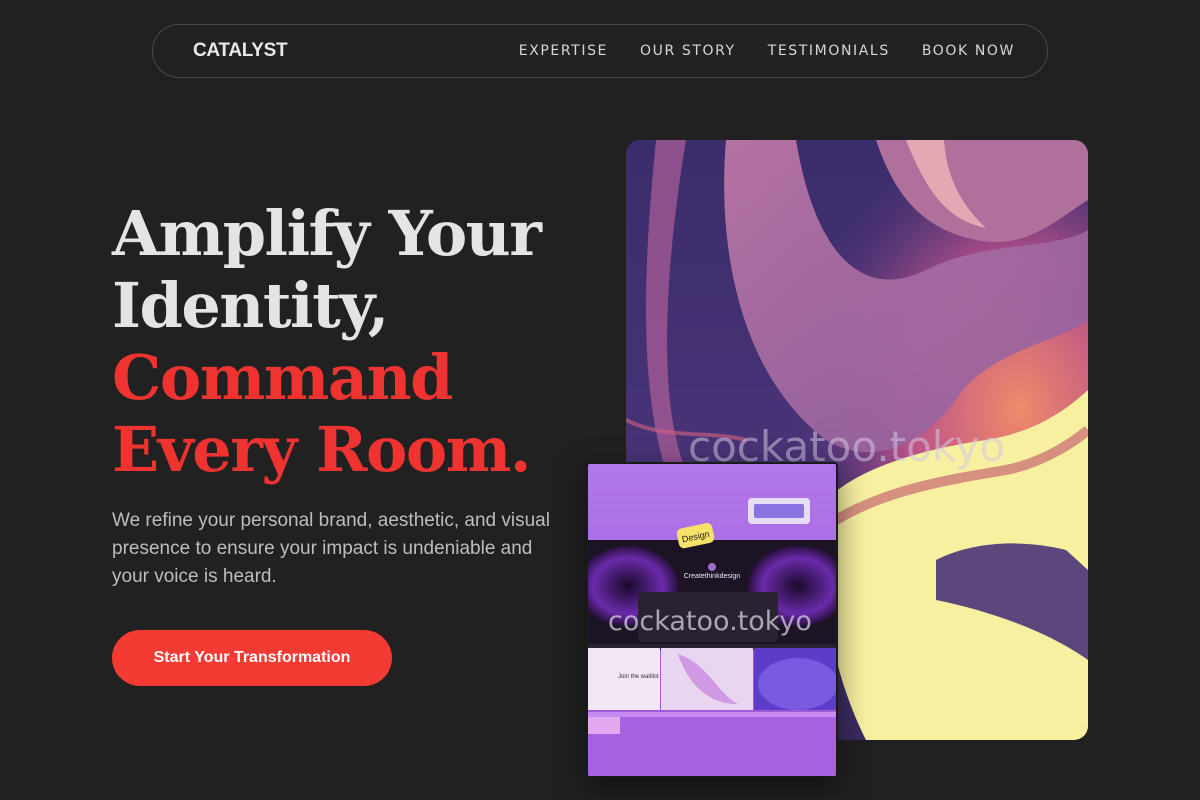 The width and height of the screenshot is (1200, 800). What do you see at coordinates (283, 377) in the screenshot?
I see `headline-accent-line-1: Command` at bounding box center [283, 377].